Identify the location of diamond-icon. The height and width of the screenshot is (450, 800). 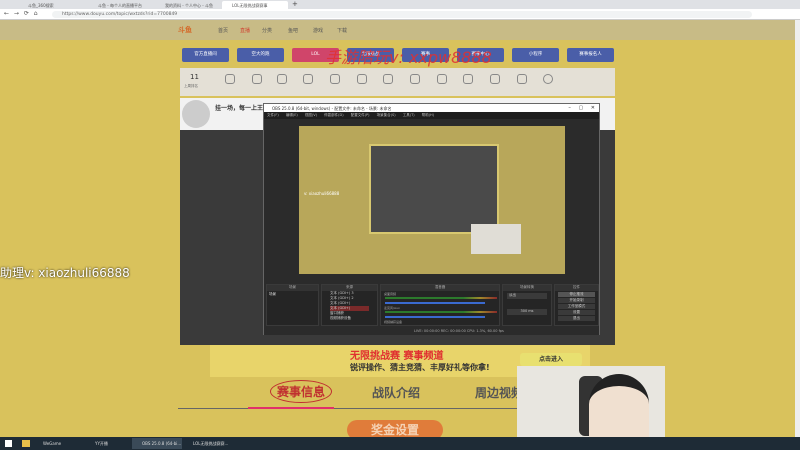
(442, 79).